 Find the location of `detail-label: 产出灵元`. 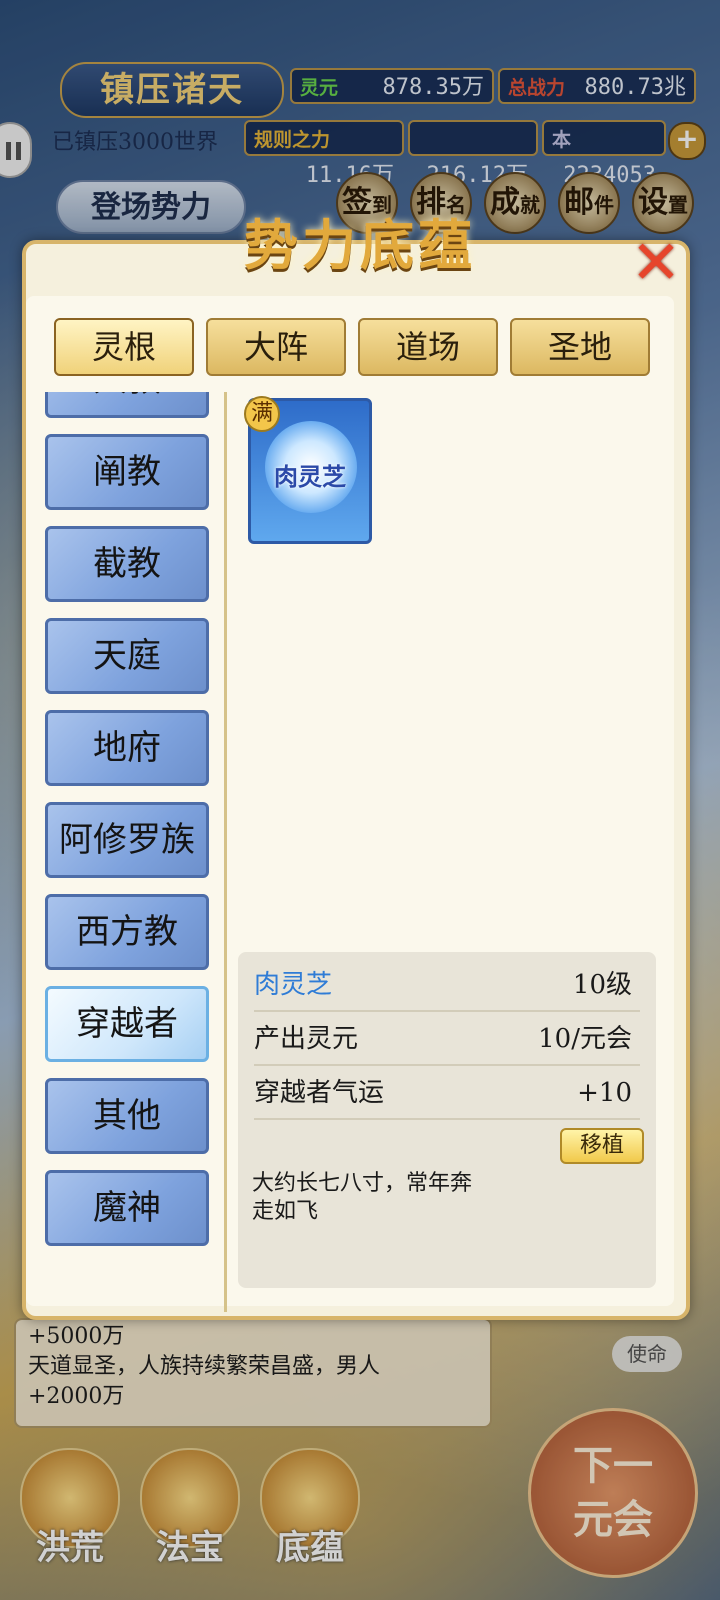

detail-label: 产出灵元 is located at coordinates (306, 1039).